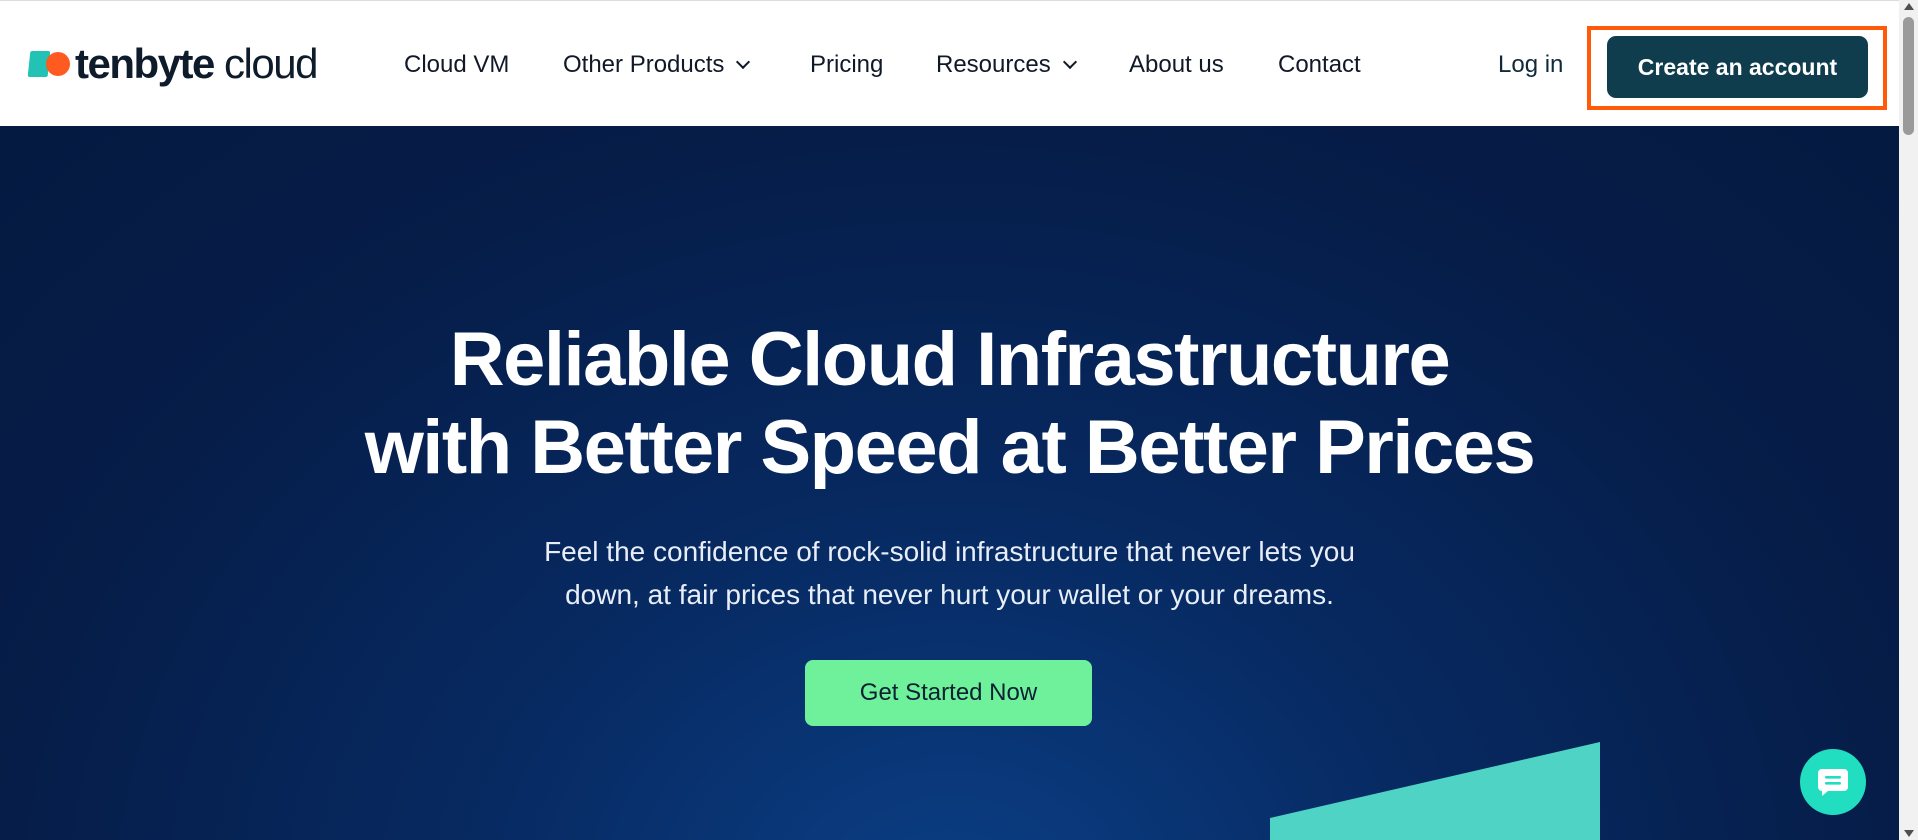 Image resolution: width=1918 pixels, height=840 pixels. I want to click on hero-decorative-shape, so click(1435, 791).